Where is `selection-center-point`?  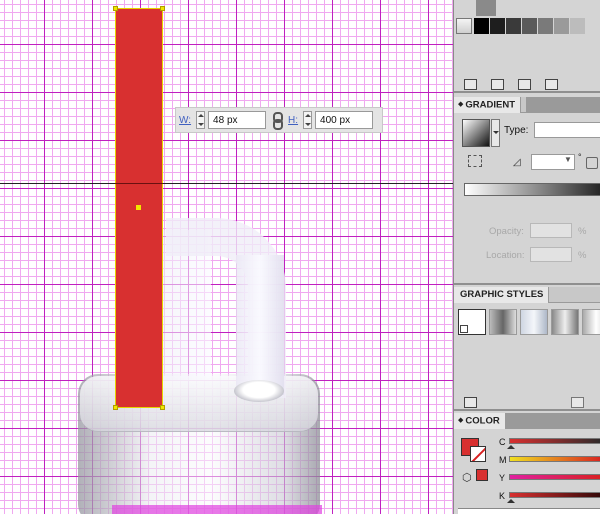 selection-center-point is located at coordinates (138, 207).